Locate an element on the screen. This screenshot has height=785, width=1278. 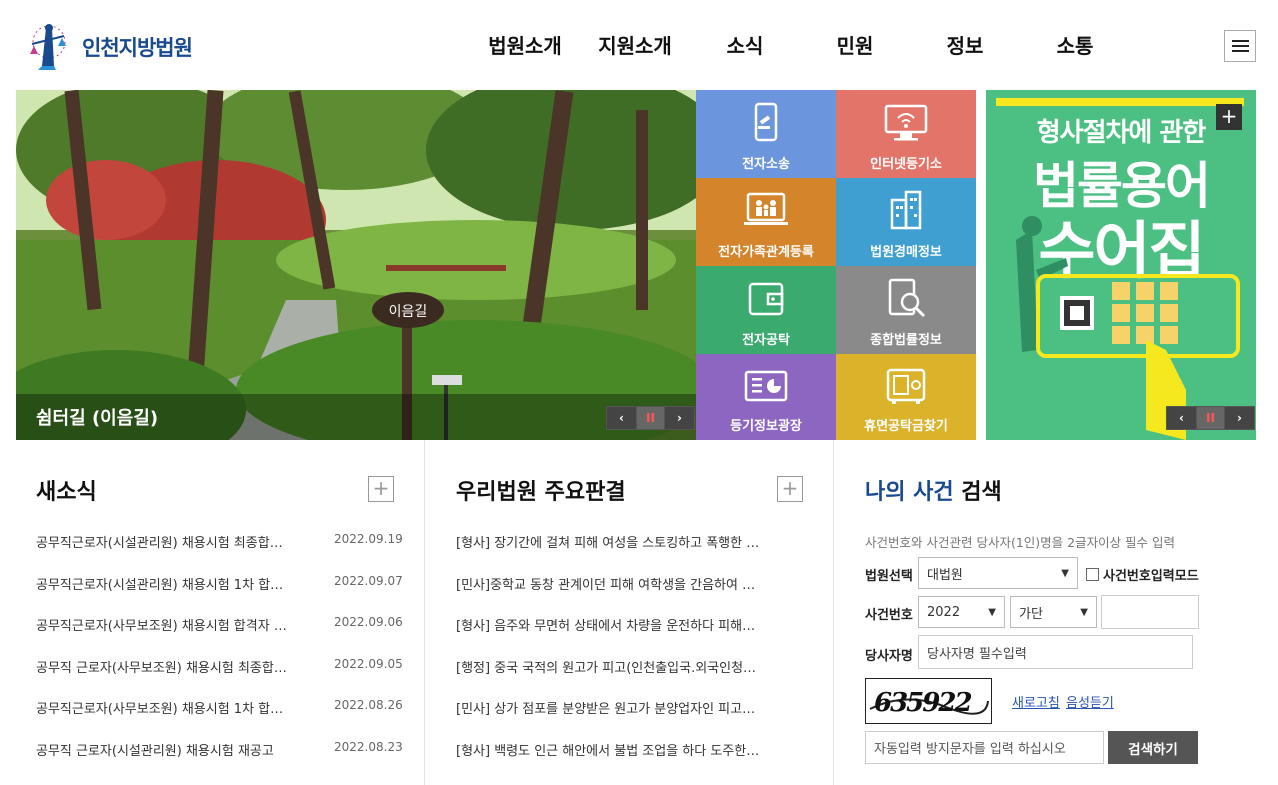
ruling-item-title: [민사] 상가 점포를 분양받은 원고가 분양업자인 피고를 상대로 한 사안 is located at coordinates (608, 719).